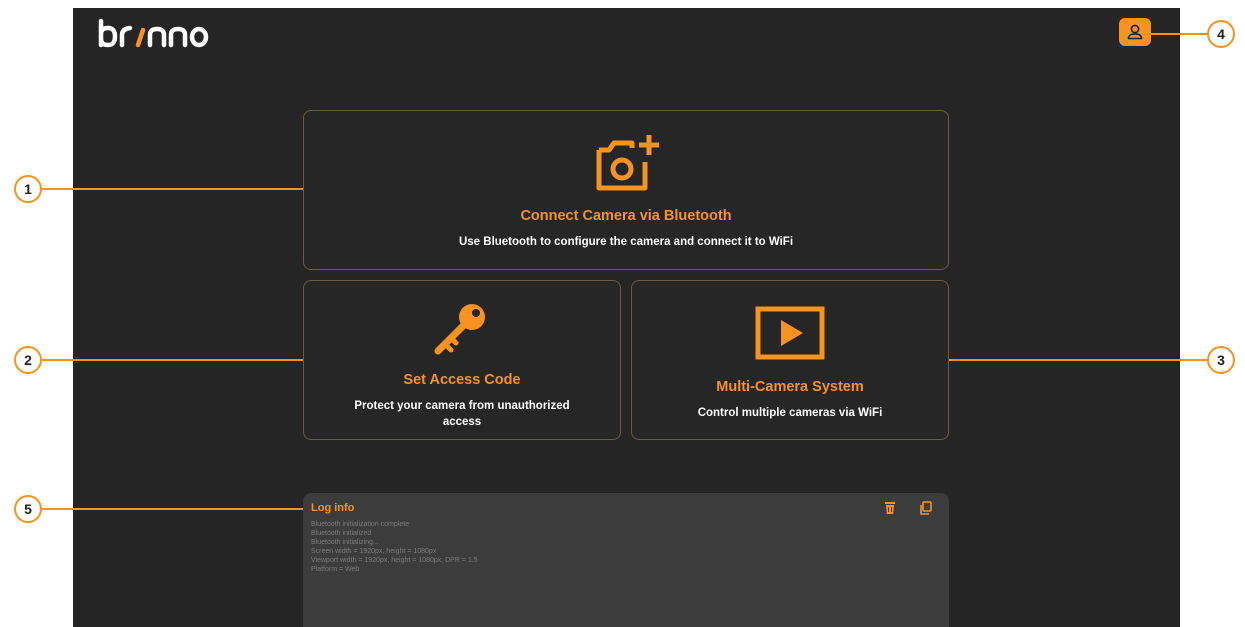 The image size is (1245, 627). What do you see at coordinates (28, 509) in the screenshot?
I see `callout-5: 5` at bounding box center [28, 509].